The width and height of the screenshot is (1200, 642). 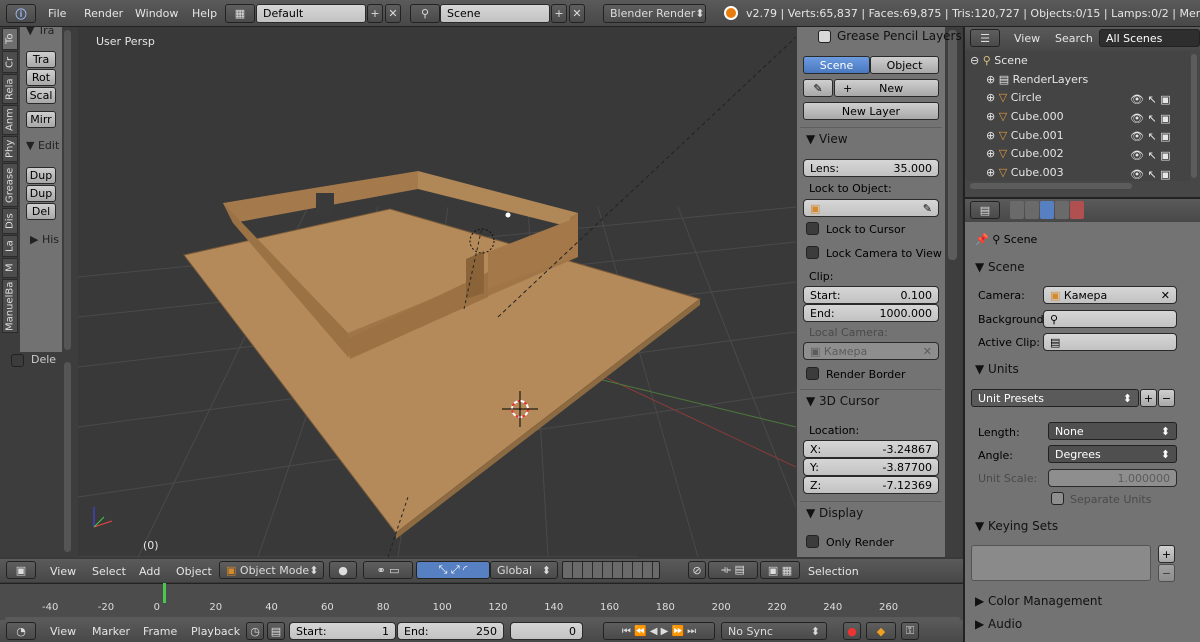 I want to click on outliner-row-cube003: ⊕ ▽ Cube.003, so click(x=1025, y=172).